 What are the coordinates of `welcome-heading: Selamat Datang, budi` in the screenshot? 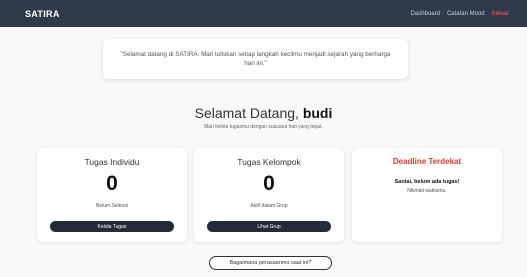 It's located at (263, 113).